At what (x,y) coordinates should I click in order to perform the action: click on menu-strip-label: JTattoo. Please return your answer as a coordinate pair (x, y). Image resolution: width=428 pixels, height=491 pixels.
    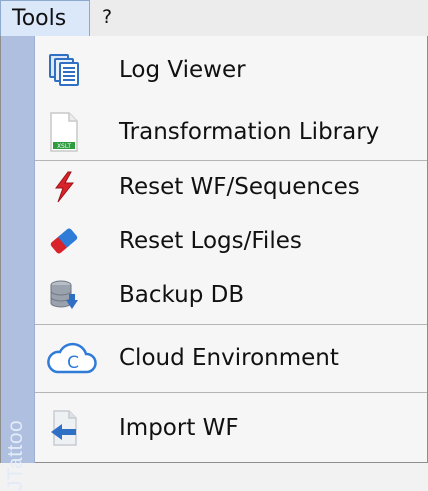
    Looking at the image, I should click on (15, 455).